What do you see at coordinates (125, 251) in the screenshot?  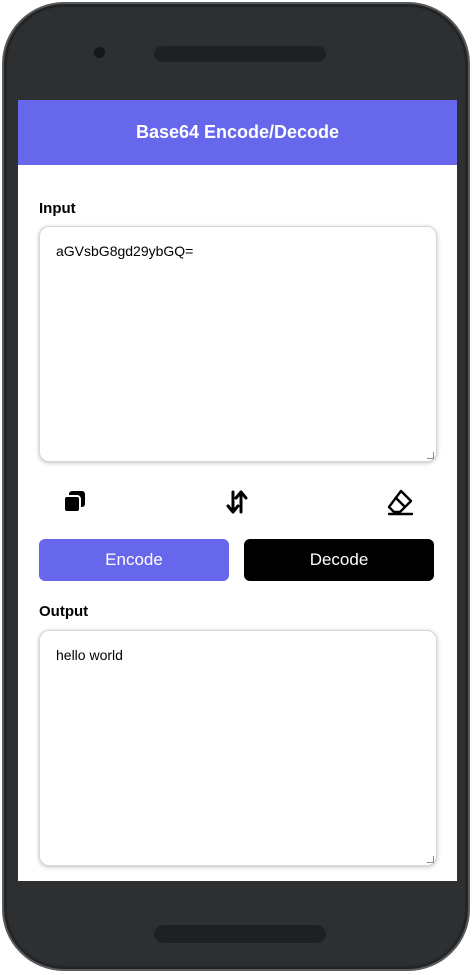 I see `input-text: aGVsbG8gd29ybGQ=` at bounding box center [125, 251].